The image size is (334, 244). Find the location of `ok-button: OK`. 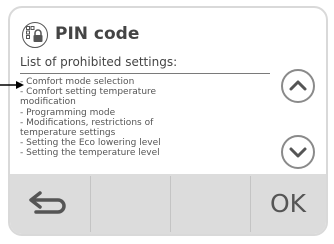

ok-button: OK is located at coordinates (288, 204).